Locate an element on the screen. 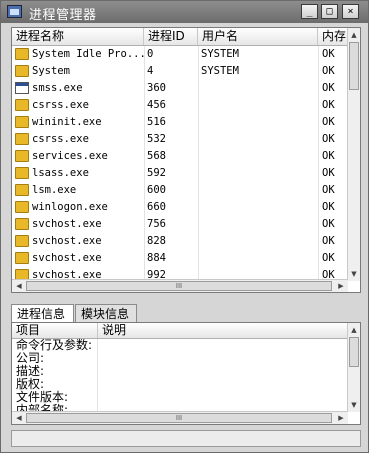  process-name-cell: System is located at coordinates (51, 71).